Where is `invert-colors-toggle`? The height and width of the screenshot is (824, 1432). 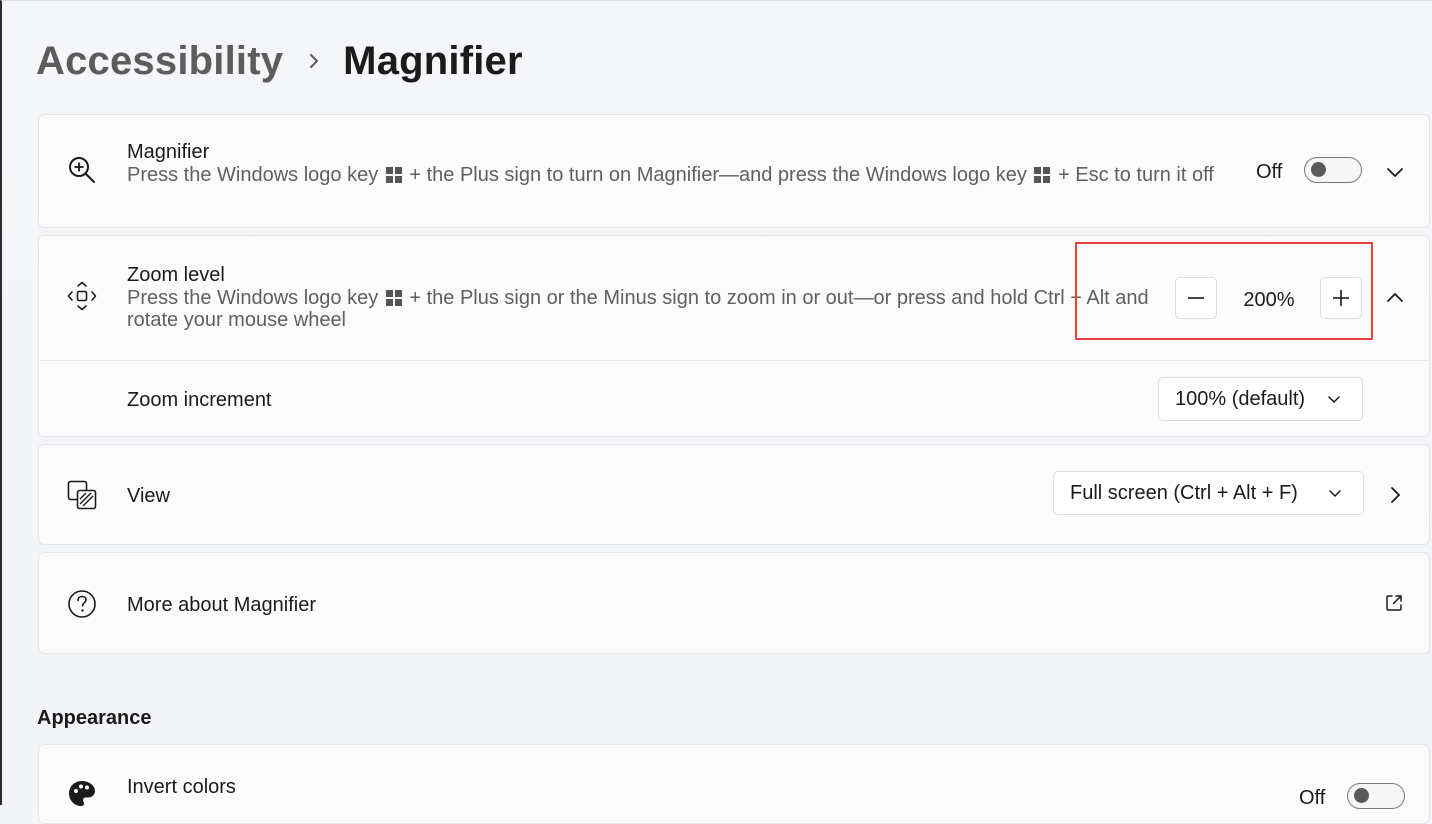
invert-colors-toggle is located at coordinates (1376, 796).